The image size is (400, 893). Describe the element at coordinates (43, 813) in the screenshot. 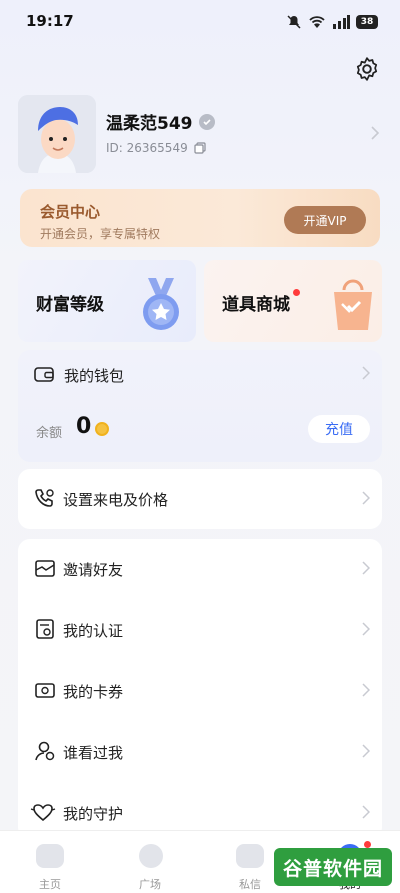

I see `guard-icon` at that location.